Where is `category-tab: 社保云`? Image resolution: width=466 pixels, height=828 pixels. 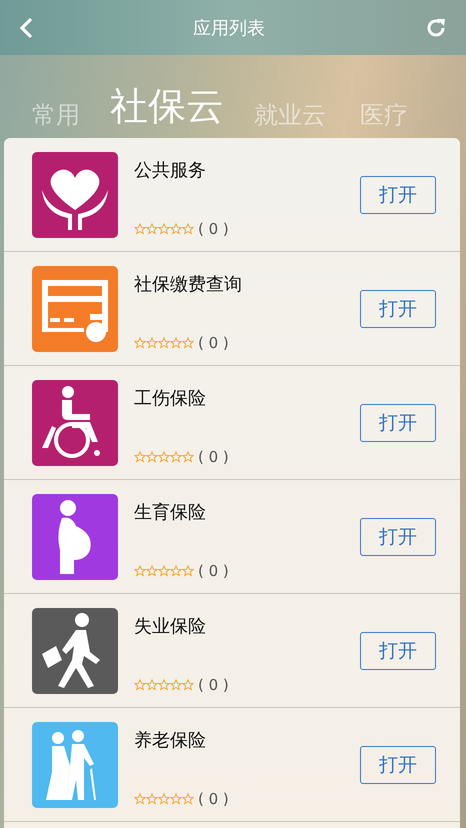
category-tab: 社保云 is located at coordinates (167, 107).